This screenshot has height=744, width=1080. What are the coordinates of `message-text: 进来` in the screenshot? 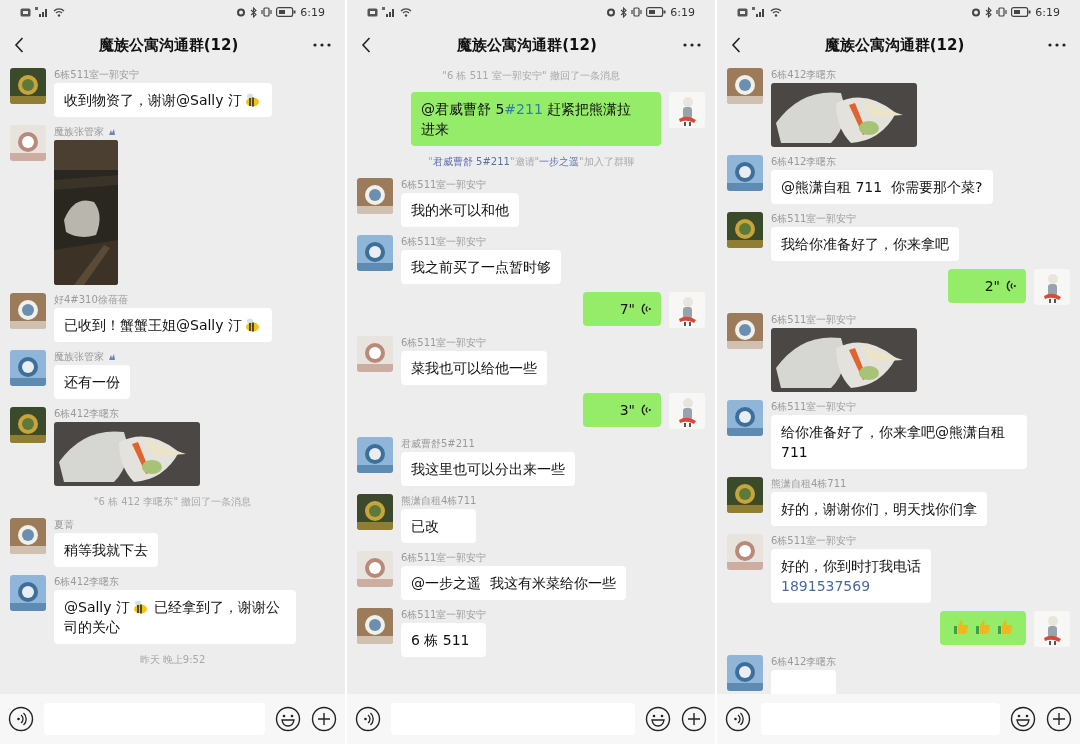 It's located at (435, 129).